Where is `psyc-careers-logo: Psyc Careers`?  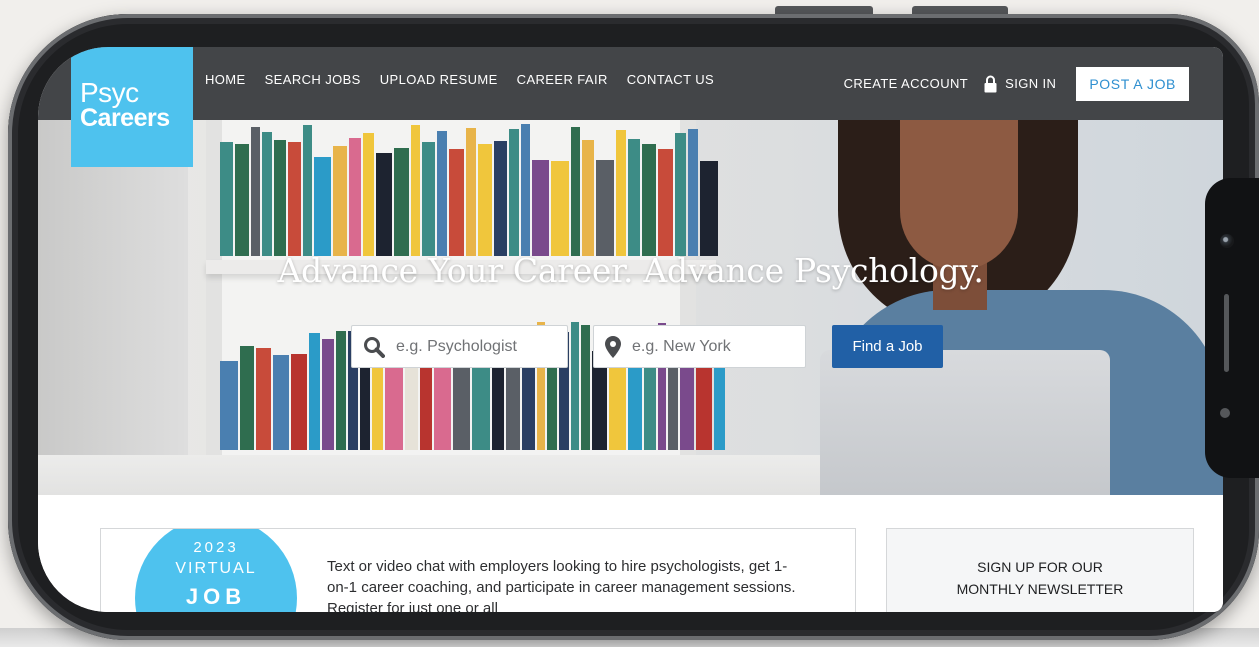 psyc-careers-logo: Psyc Careers is located at coordinates (132, 107).